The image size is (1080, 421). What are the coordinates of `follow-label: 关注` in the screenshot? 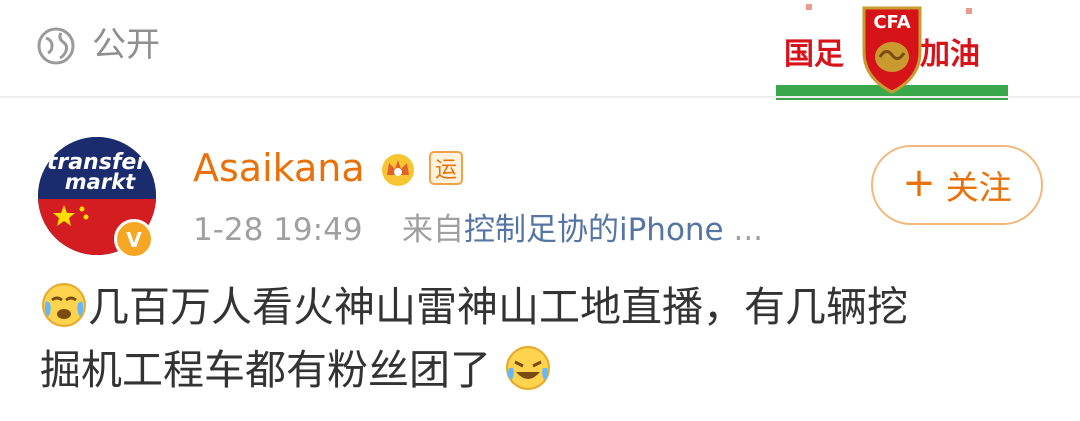 It's located at (978, 187).